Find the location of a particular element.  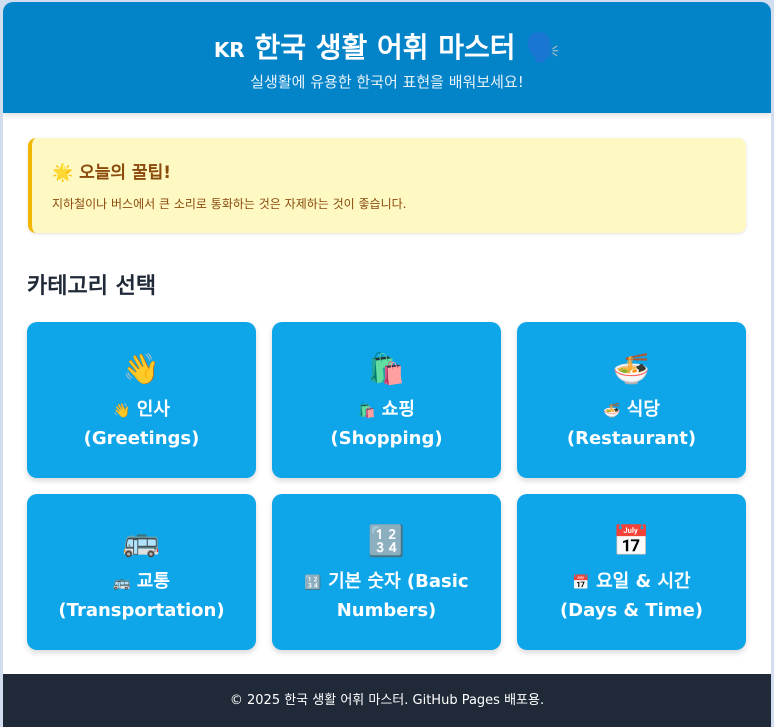

category-card-numbers: 🔢 🔢 기본 숫자 (Basic Numbers) is located at coordinates (386, 572).